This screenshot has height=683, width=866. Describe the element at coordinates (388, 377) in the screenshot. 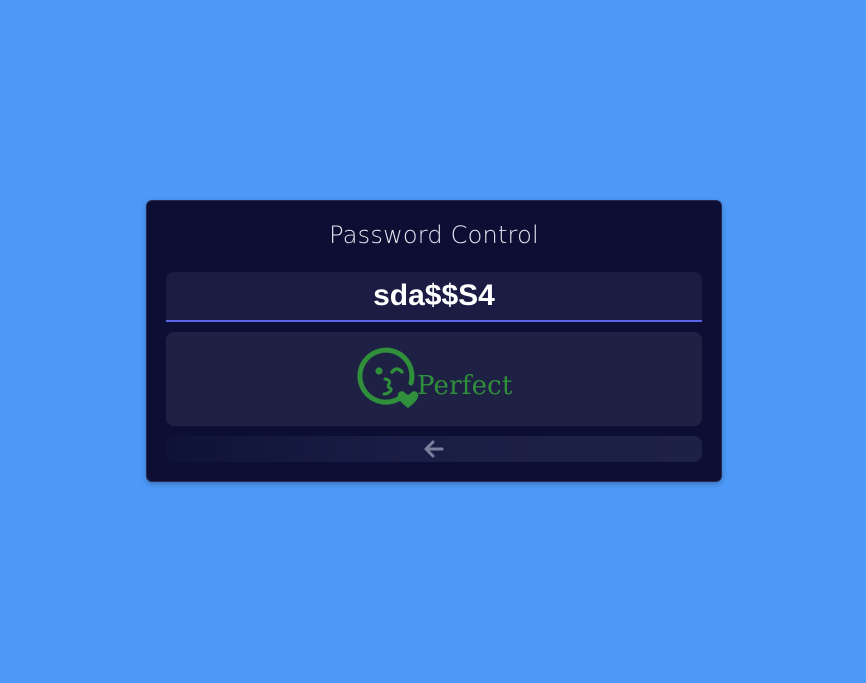

I see `kissing-heart-emoji-icon` at that location.